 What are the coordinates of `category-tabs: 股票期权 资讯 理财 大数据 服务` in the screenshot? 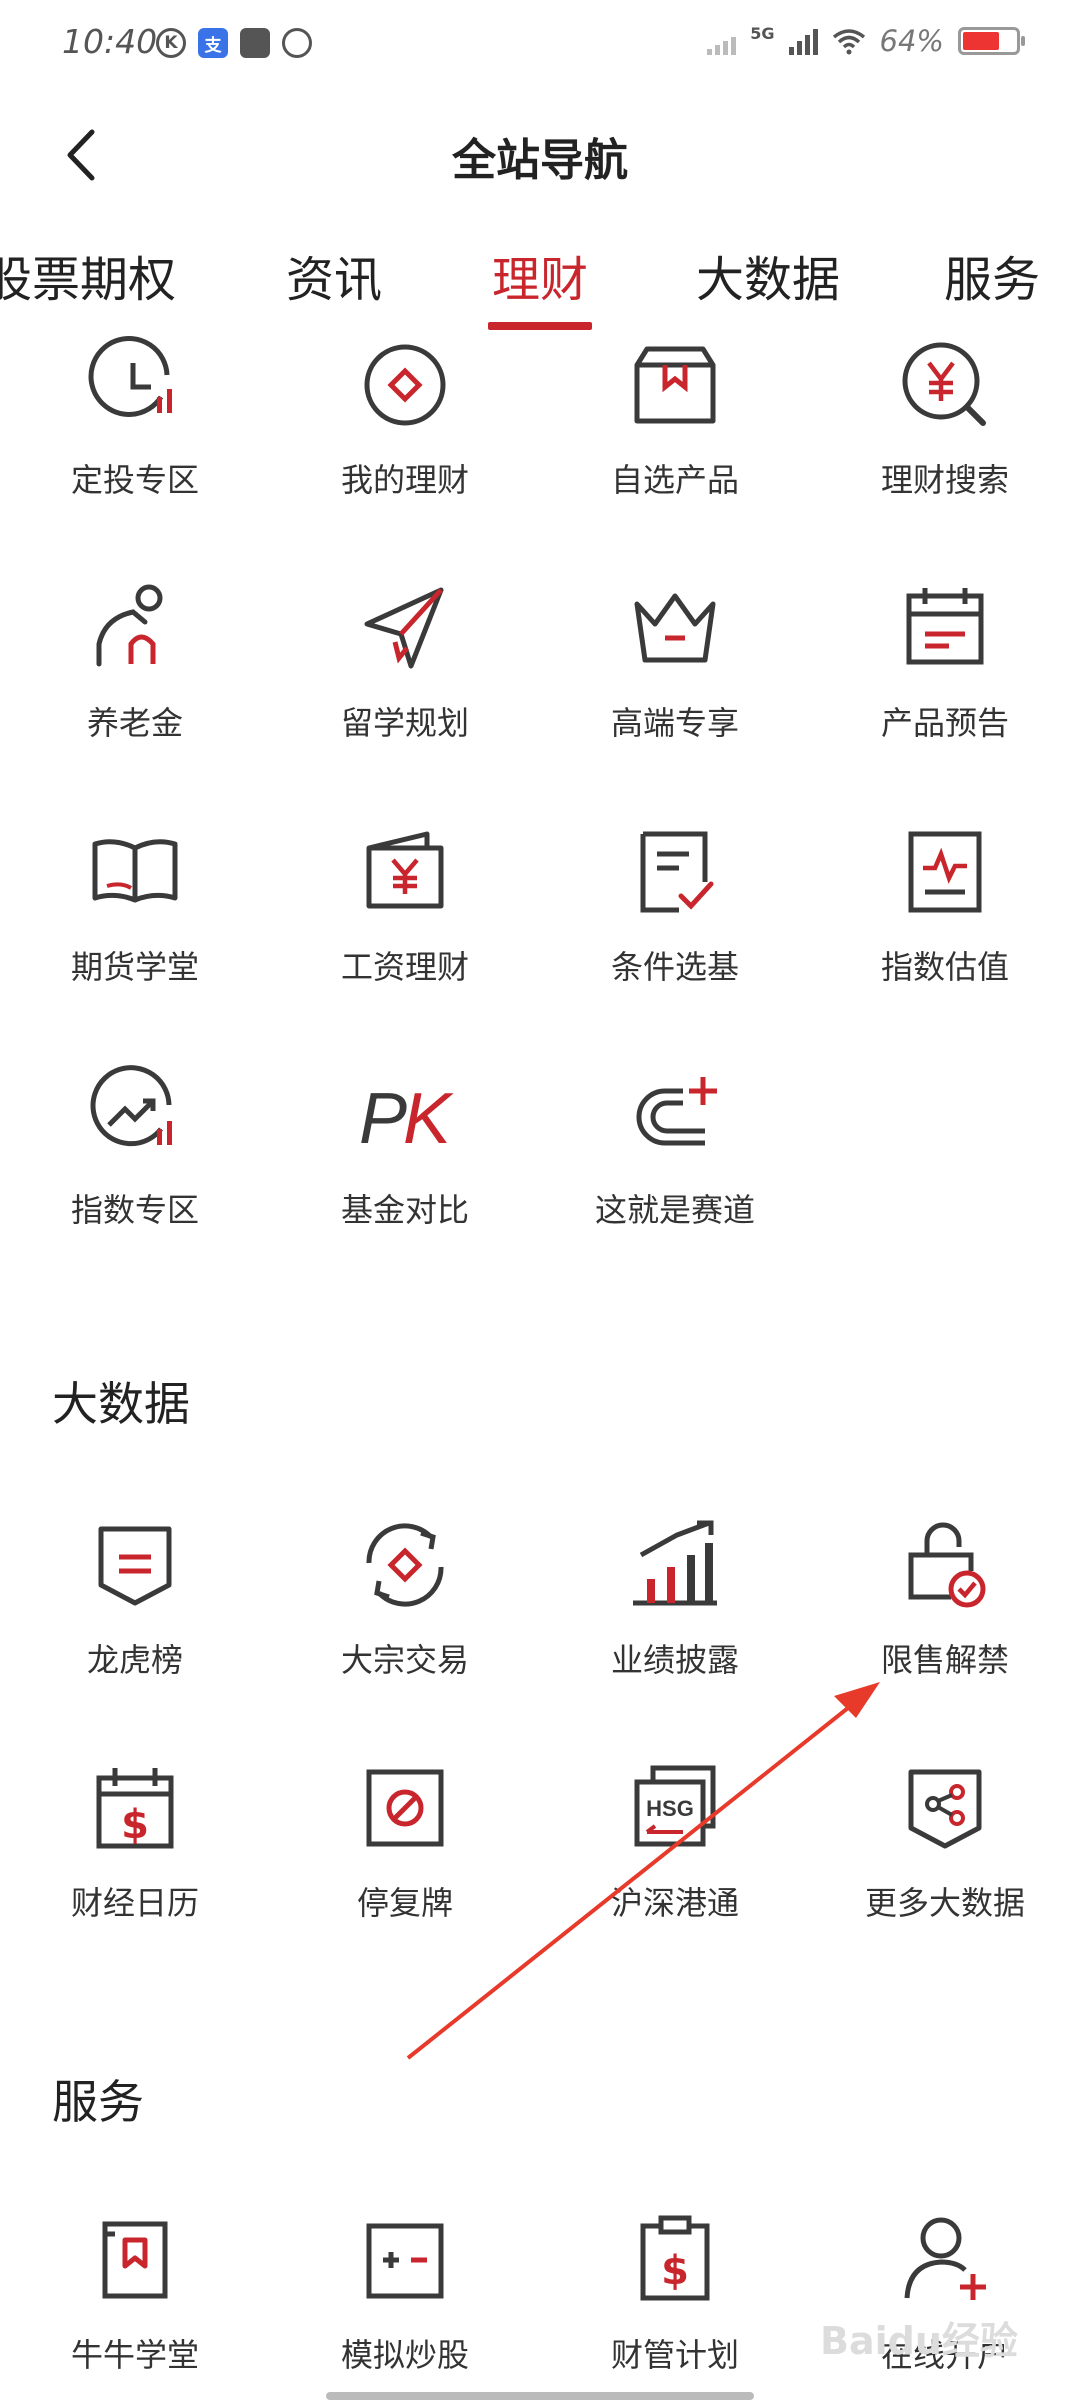 It's located at (540, 285).